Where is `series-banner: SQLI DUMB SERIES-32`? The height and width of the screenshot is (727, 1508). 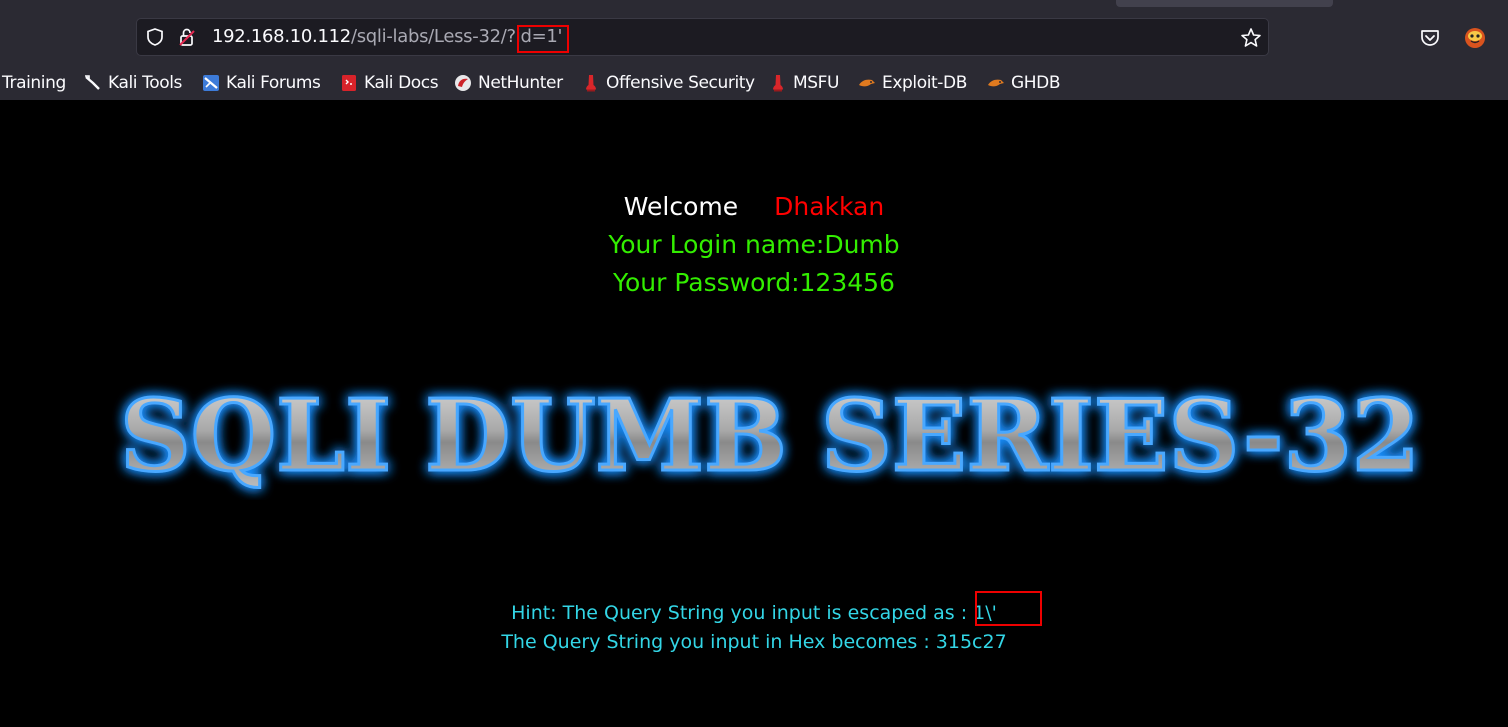 series-banner: SQLI DUMB SERIES-32 is located at coordinates (770, 437).